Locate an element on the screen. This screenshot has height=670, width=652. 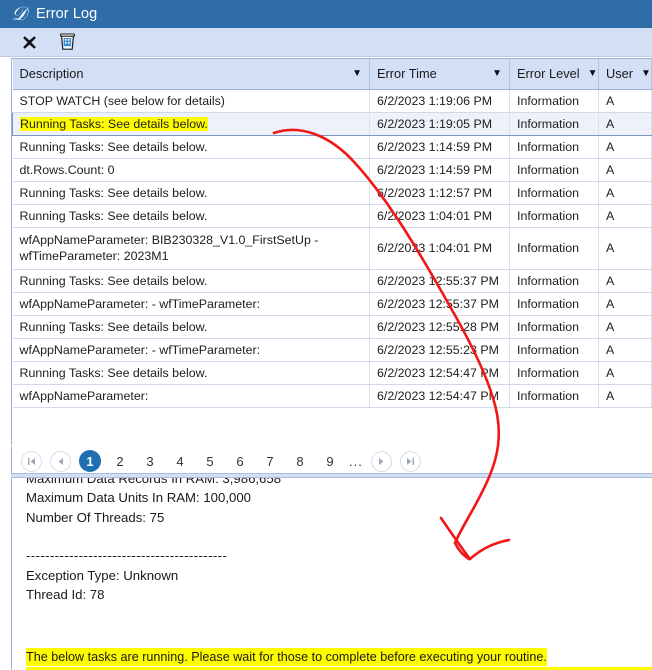
table-cell-error-time: 6/2/2023 1:12:57 PM is located at coordinates (439, 193).